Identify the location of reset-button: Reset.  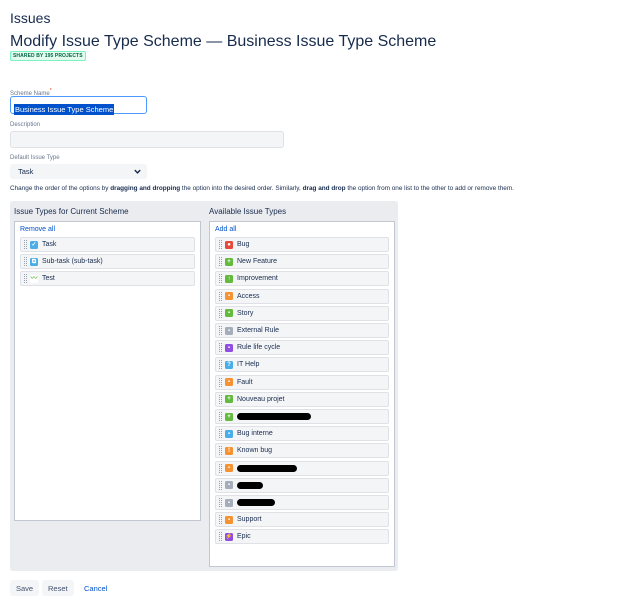
(58, 588).